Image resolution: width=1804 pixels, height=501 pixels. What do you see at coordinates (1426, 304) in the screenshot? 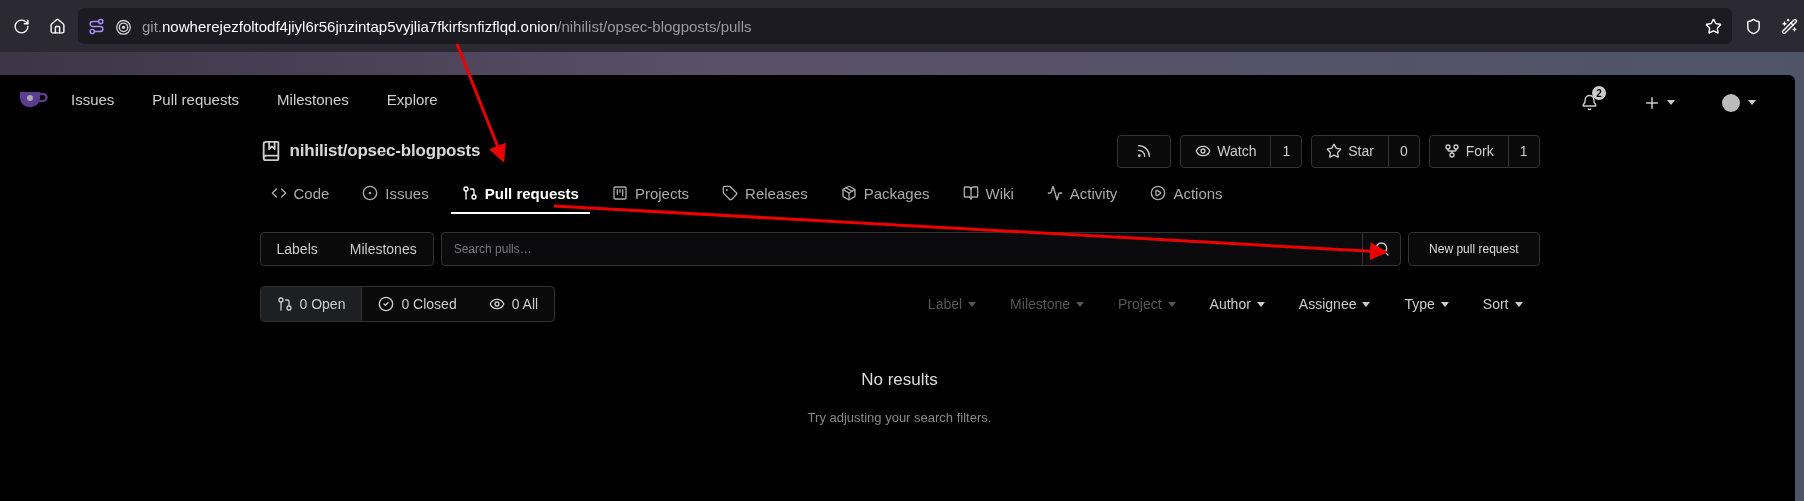
I see `filter-dropdown: Type` at bounding box center [1426, 304].